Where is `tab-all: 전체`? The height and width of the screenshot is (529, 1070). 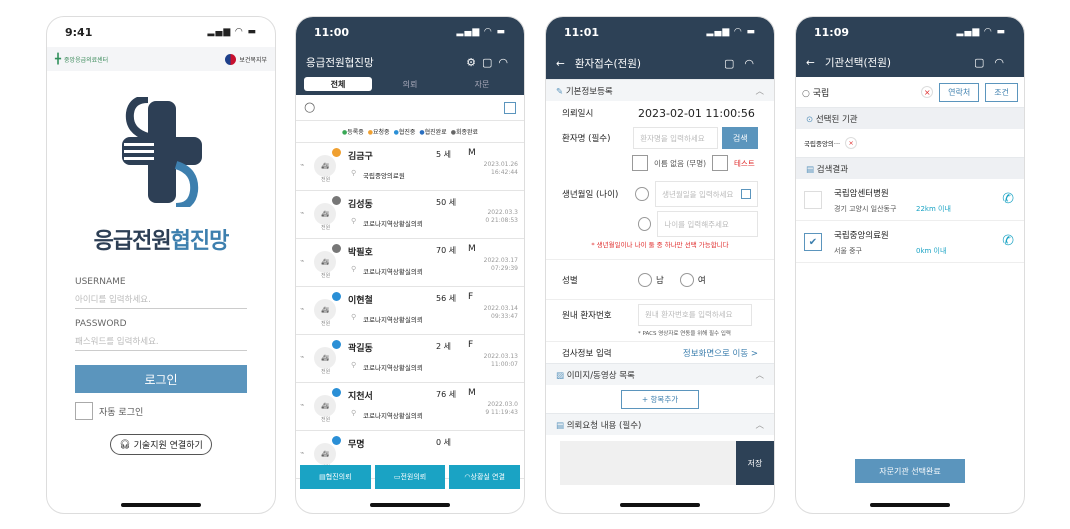 tab-all: 전체 is located at coordinates (338, 84).